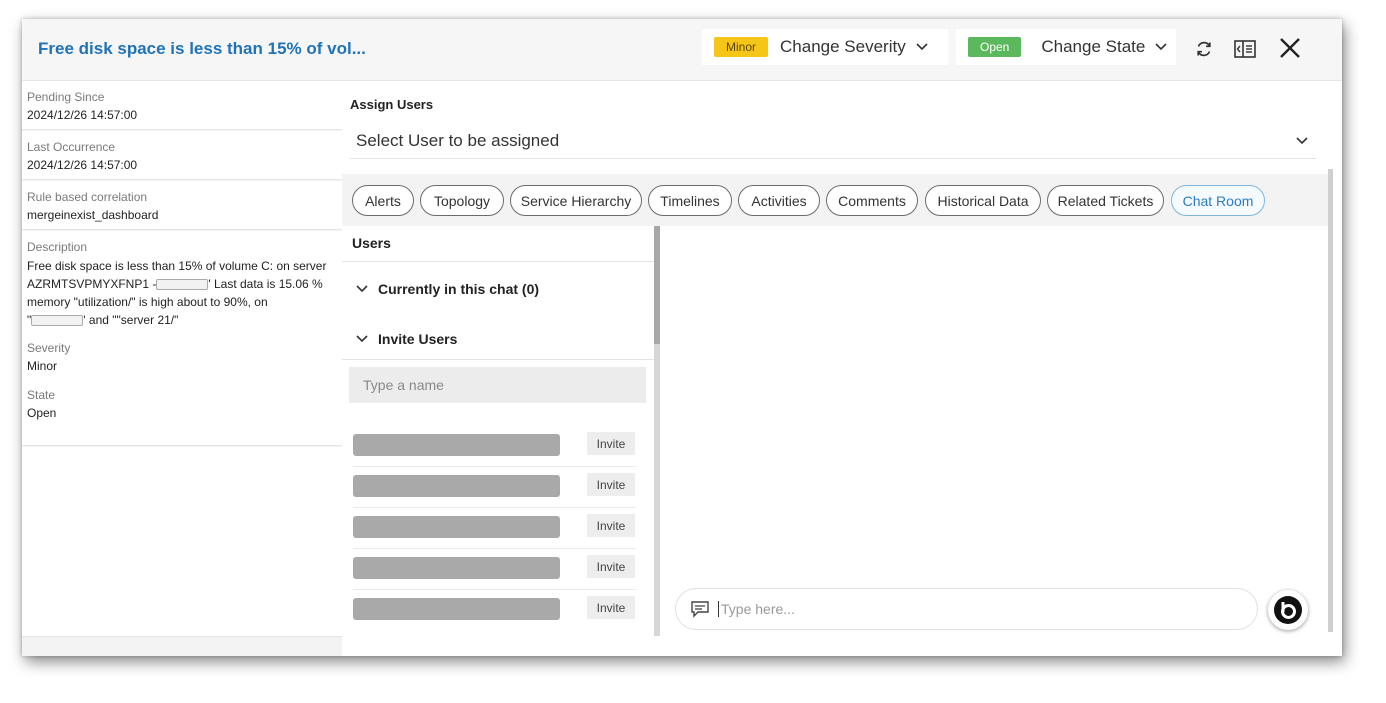  What do you see at coordinates (1330, 125) in the screenshot?
I see `scroll-track` at bounding box center [1330, 125].